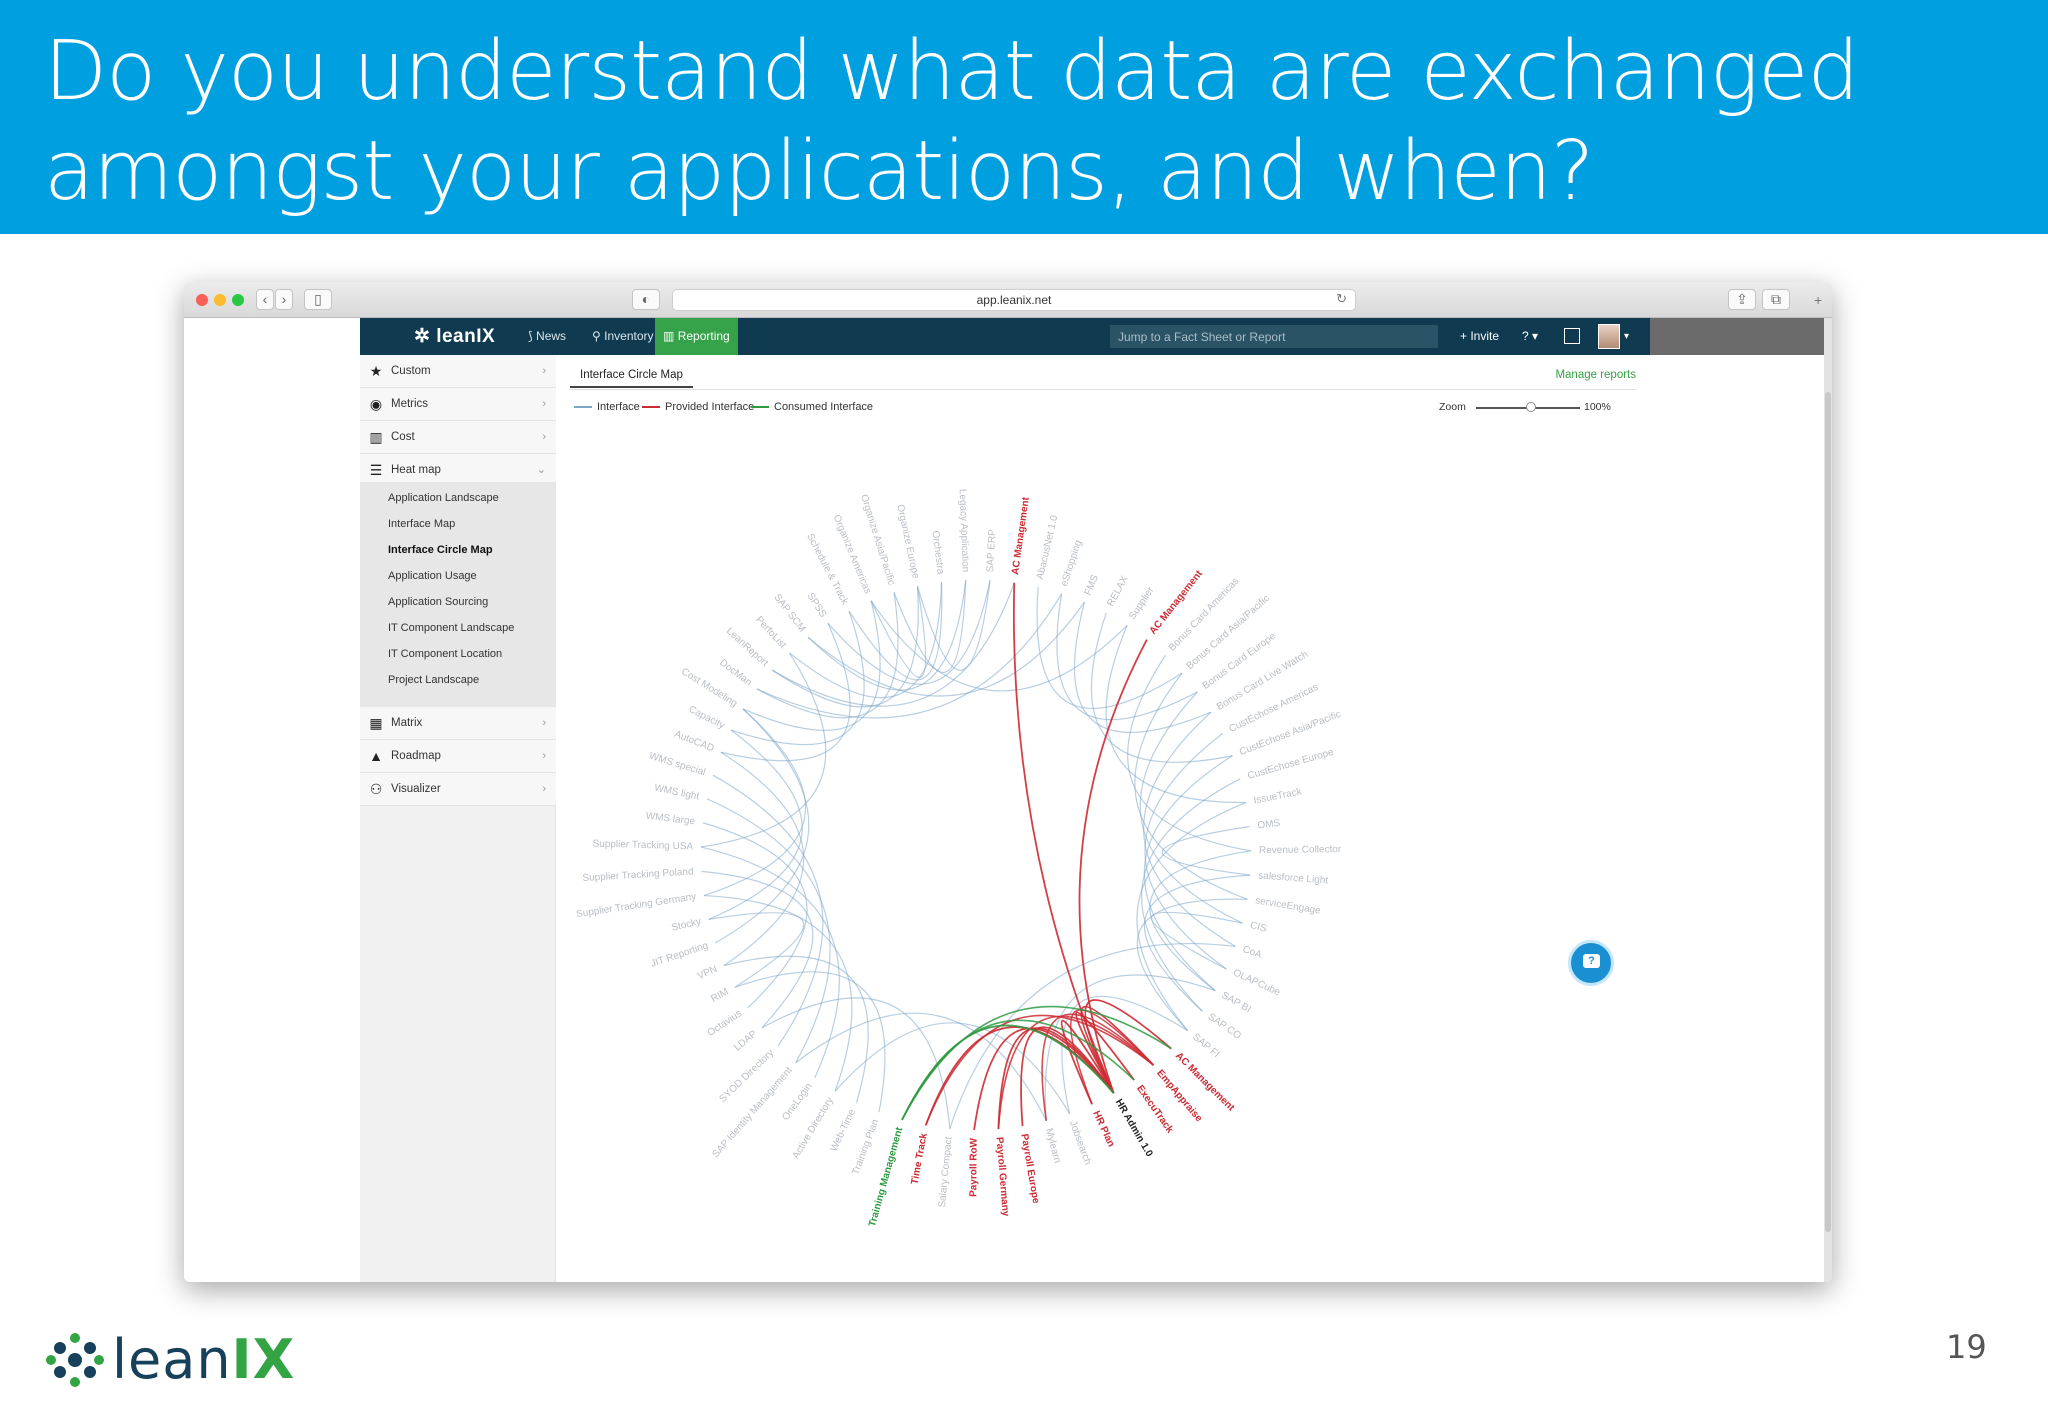  What do you see at coordinates (679, 955) in the screenshot?
I see `application-label: JIT Reporting` at bounding box center [679, 955].